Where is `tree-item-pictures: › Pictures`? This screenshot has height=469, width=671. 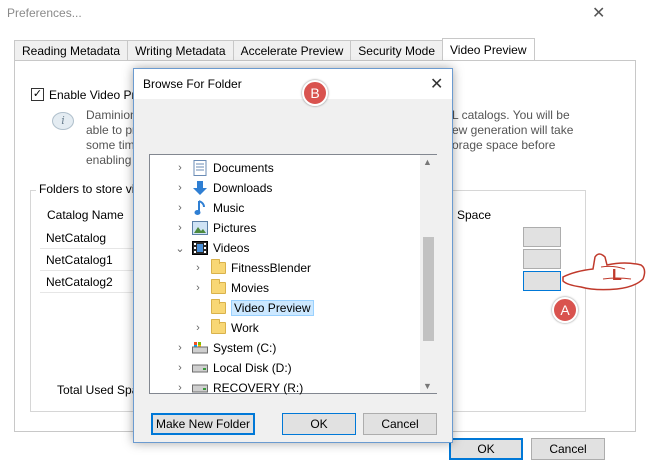 tree-item-pictures: › Pictures is located at coordinates (215, 228).